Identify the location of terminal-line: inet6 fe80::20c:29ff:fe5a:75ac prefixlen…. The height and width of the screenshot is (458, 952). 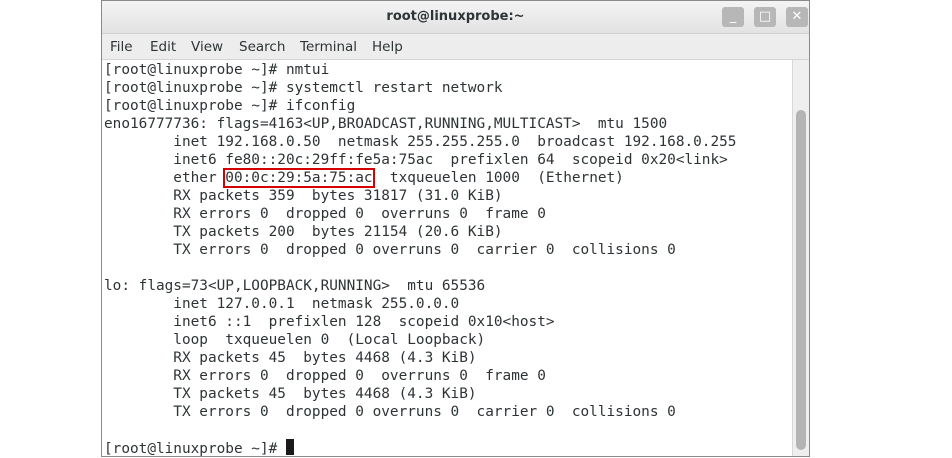
(416, 160).